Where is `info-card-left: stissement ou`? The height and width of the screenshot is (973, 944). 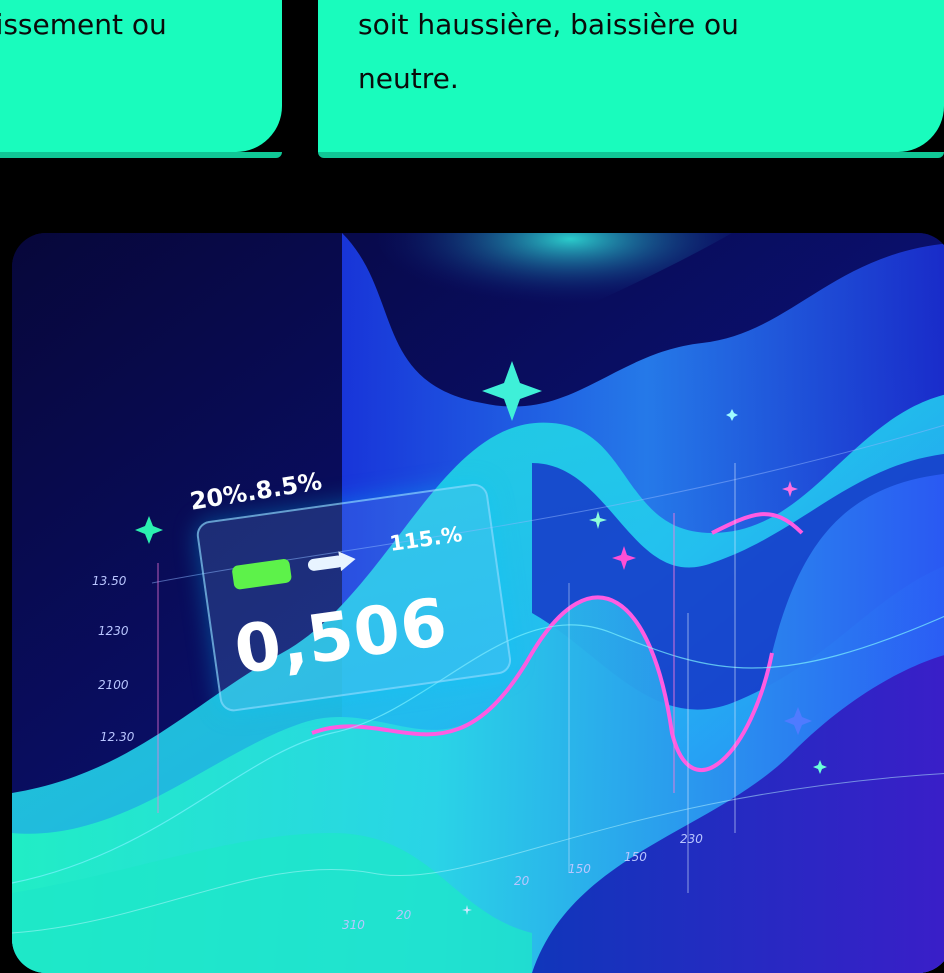 info-card-left: stissement ou is located at coordinates (141, 79).